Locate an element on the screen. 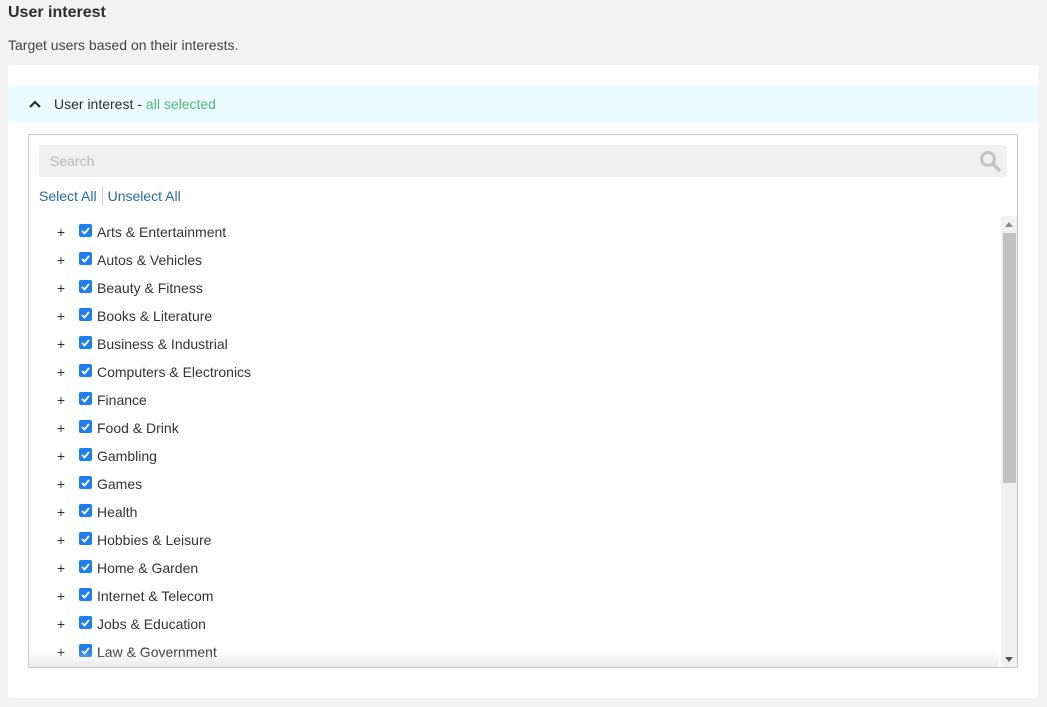 This screenshot has width=1047, height=707. interest-label: Computers & Electronics is located at coordinates (174, 372).